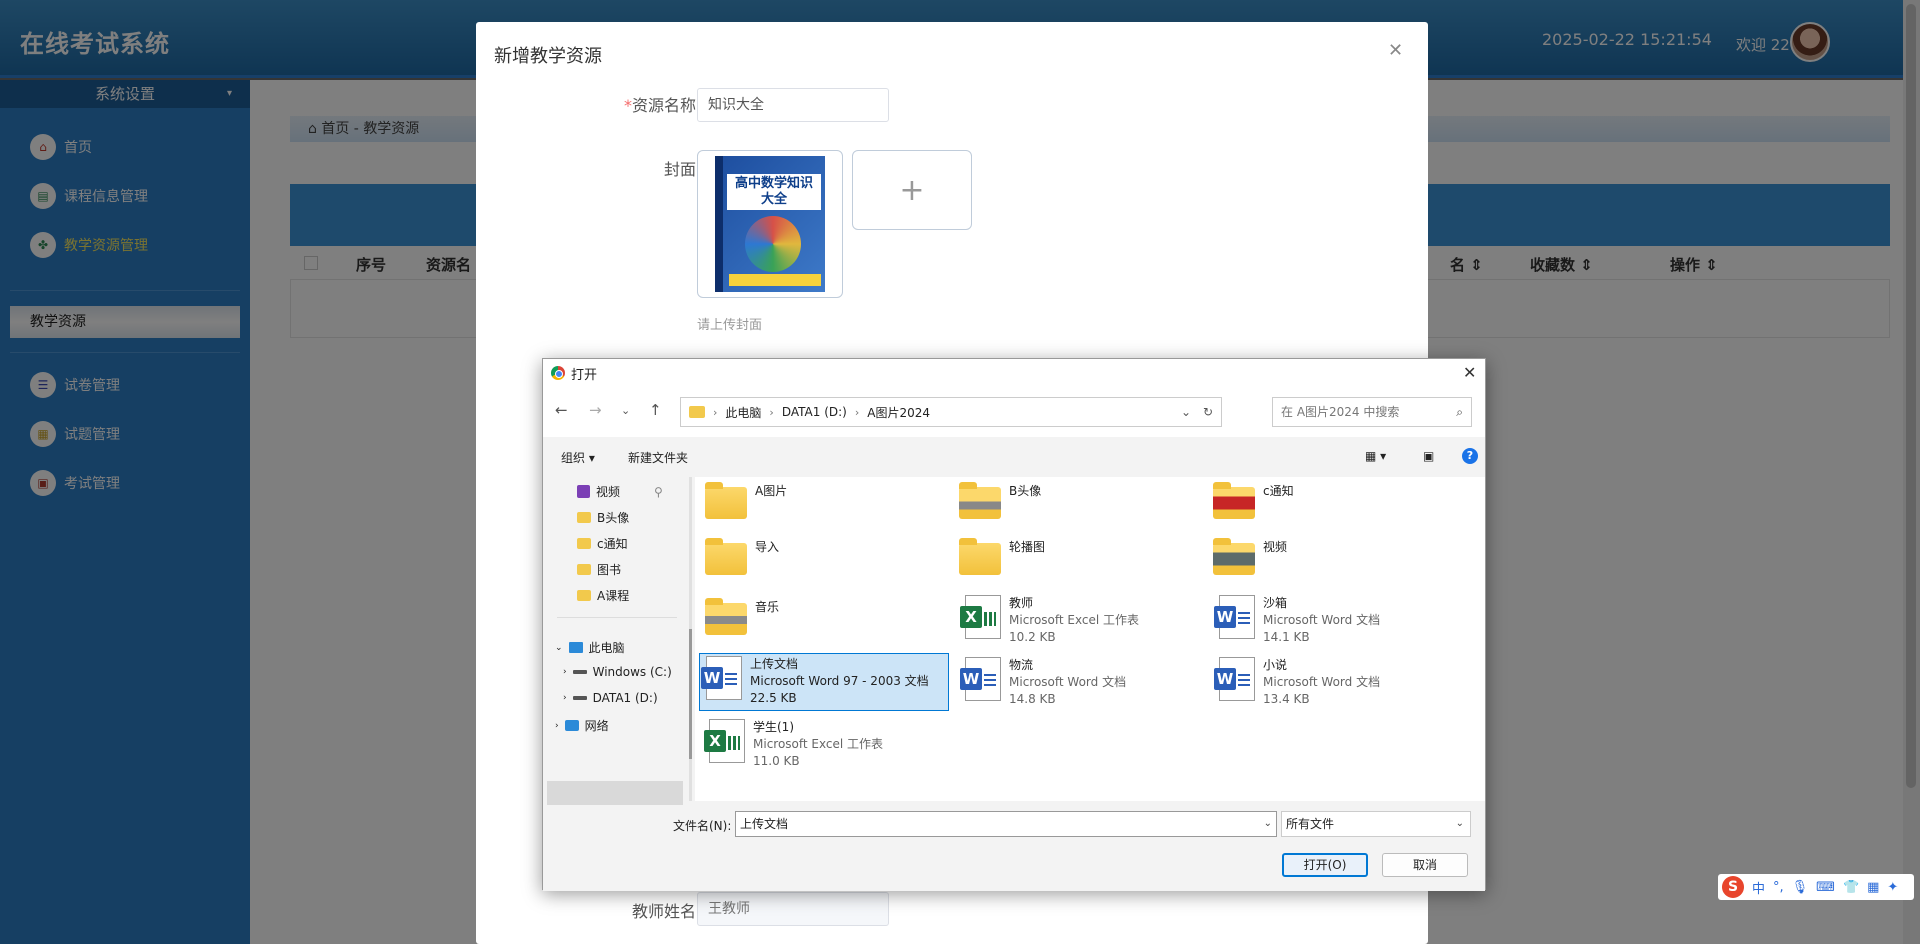 The image size is (1920, 944). What do you see at coordinates (1375, 456) in the screenshot?
I see `view-options-icon: ▦ ▾` at bounding box center [1375, 456].